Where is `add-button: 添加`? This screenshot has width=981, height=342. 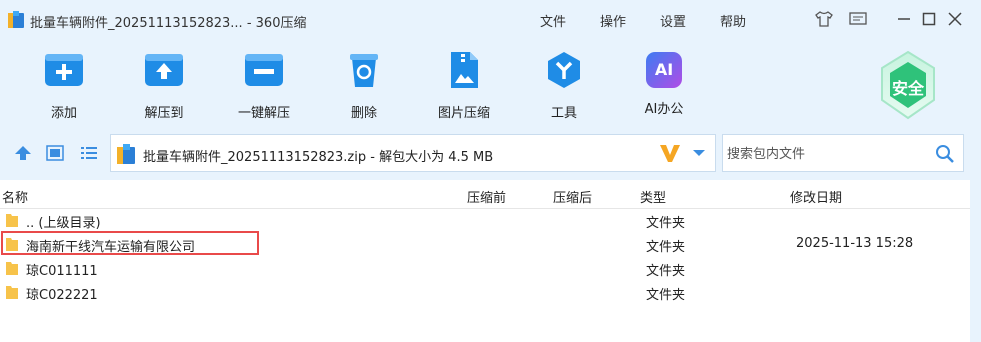 add-button: 添加 is located at coordinates (64, 85).